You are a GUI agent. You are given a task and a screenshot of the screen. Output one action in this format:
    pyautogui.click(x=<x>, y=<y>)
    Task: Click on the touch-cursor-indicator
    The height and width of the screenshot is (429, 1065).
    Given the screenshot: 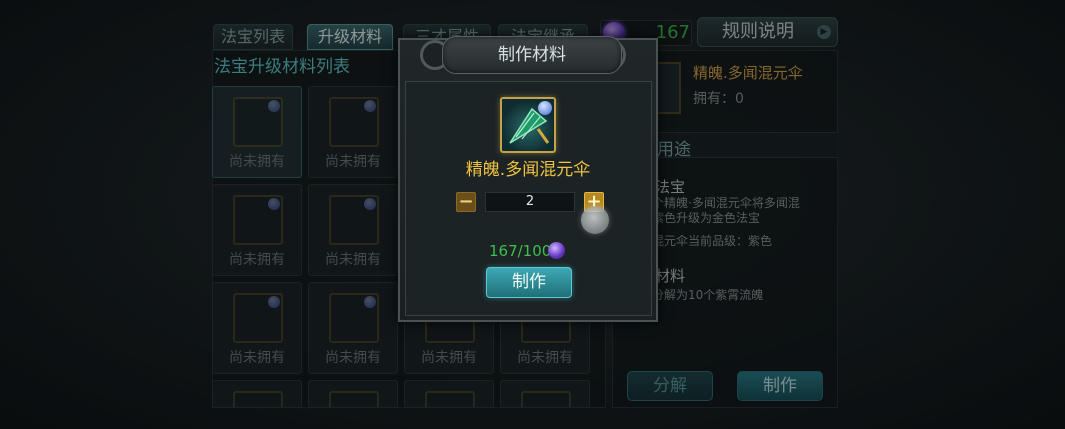 What is the action you would take?
    pyautogui.click(x=595, y=220)
    